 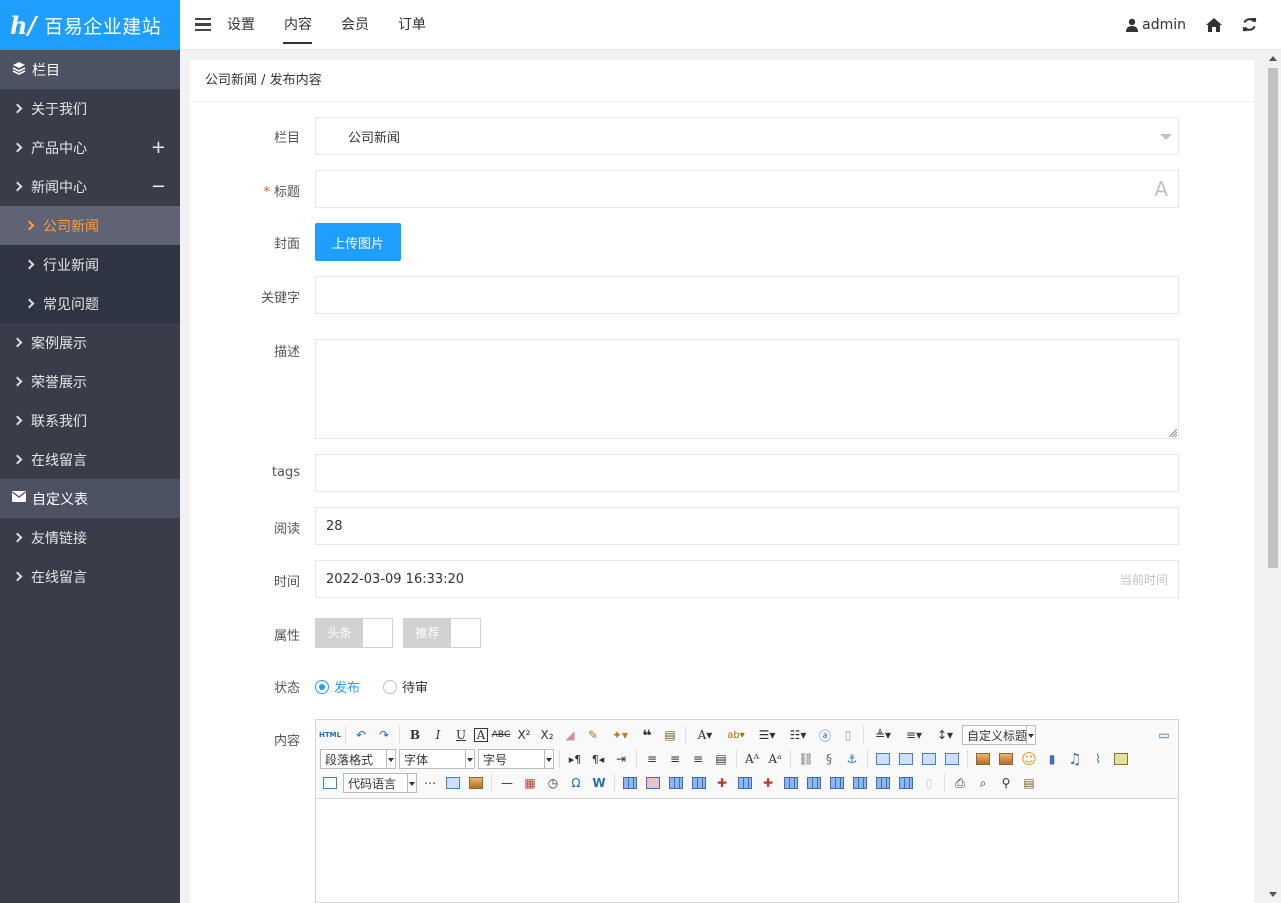 I want to click on insert-col-icon, so click(x=745, y=783).